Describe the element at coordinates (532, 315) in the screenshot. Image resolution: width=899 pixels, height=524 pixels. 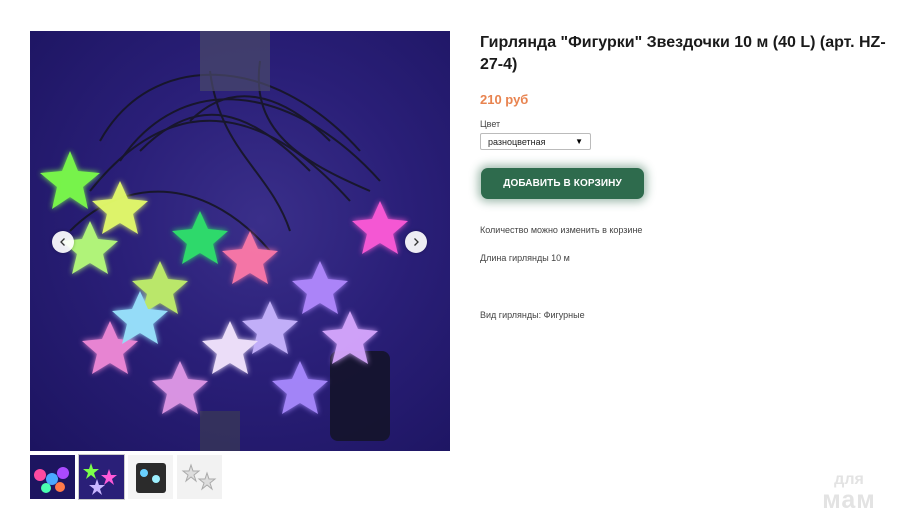
I see `type-note: Вид гирлянды: Фигурные` at that location.